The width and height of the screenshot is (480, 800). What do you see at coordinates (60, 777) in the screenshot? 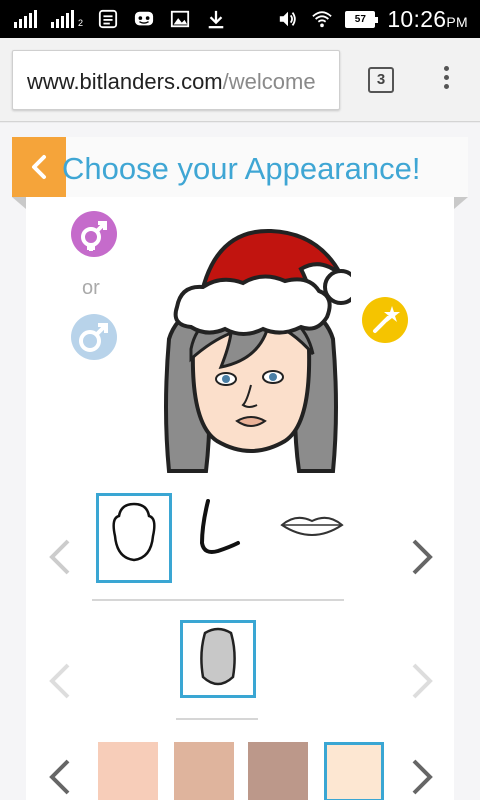
I see `skin-prev-arrow` at bounding box center [60, 777].